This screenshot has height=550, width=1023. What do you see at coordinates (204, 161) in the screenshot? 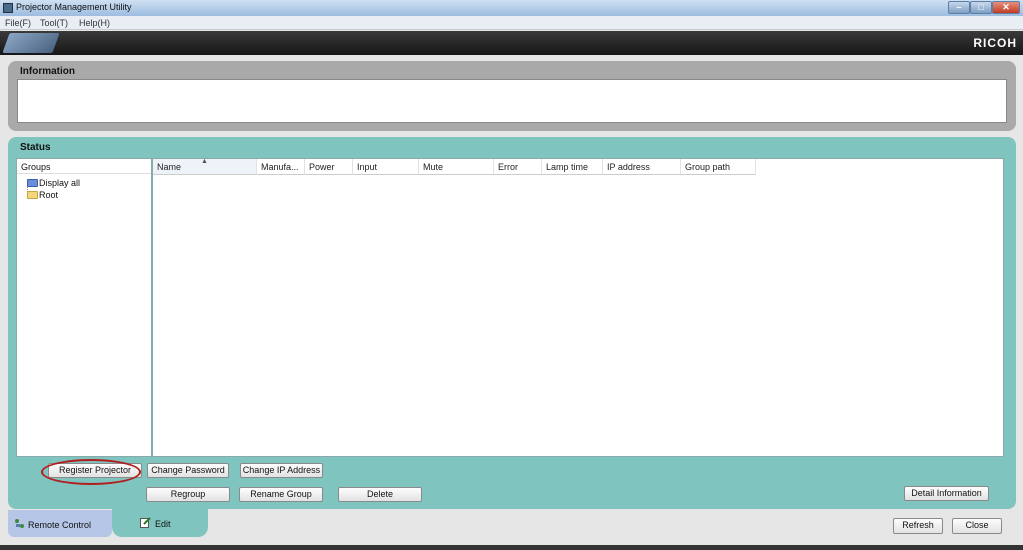
I see `sort-ascending-icon: ▲` at bounding box center [204, 161].